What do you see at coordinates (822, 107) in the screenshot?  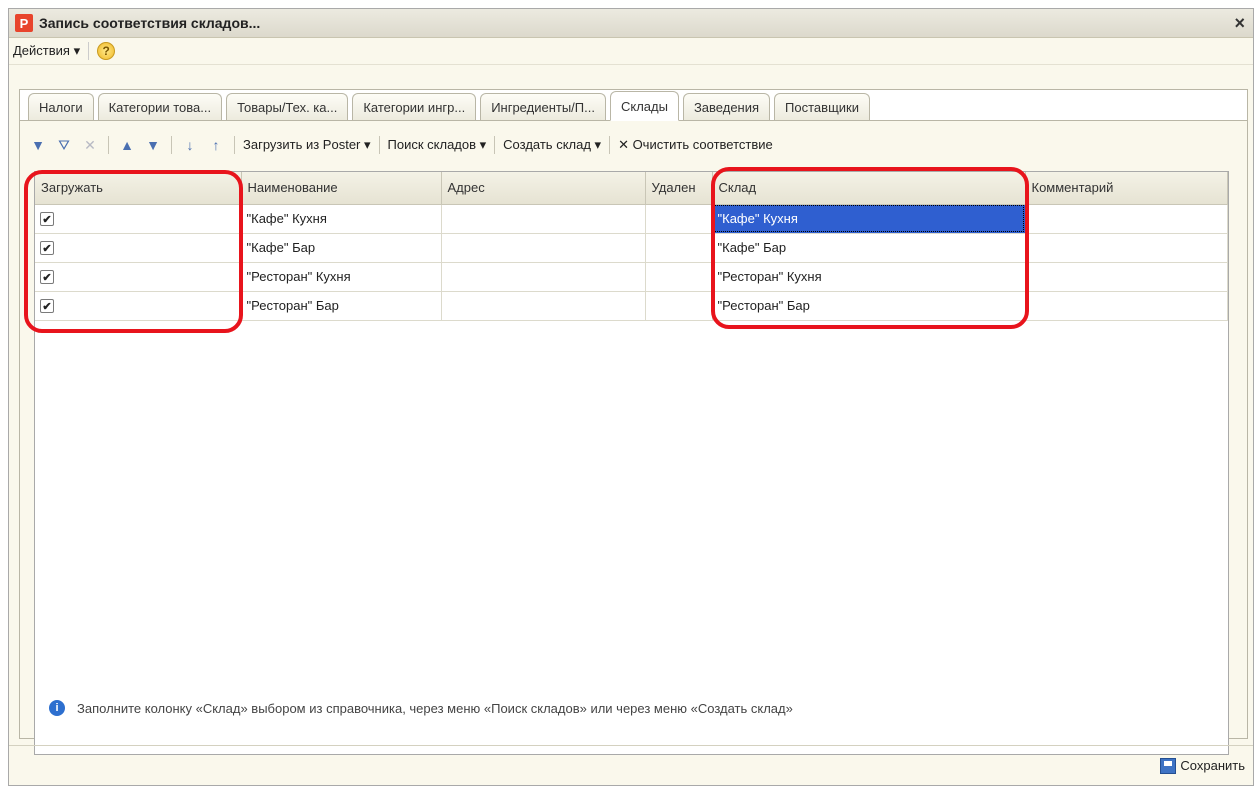 I see `tab-suppliers: Поставщики` at bounding box center [822, 107].